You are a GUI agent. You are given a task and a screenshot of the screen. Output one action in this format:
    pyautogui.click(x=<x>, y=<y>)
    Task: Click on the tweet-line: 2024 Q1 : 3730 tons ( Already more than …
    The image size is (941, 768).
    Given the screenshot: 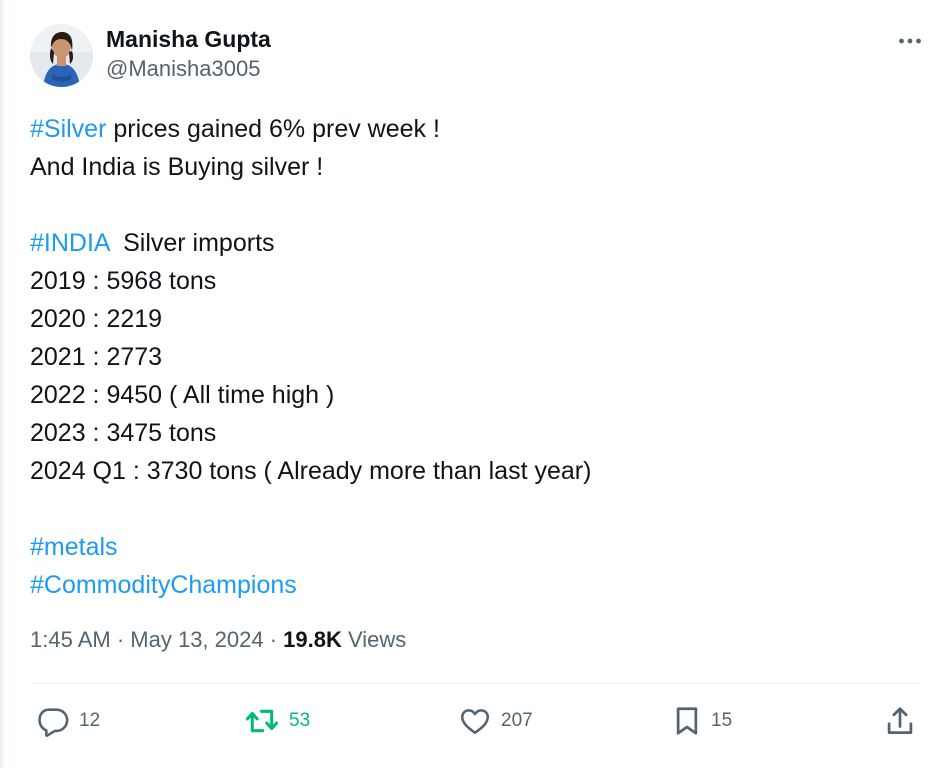 What is the action you would take?
    pyautogui.click(x=310, y=471)
    